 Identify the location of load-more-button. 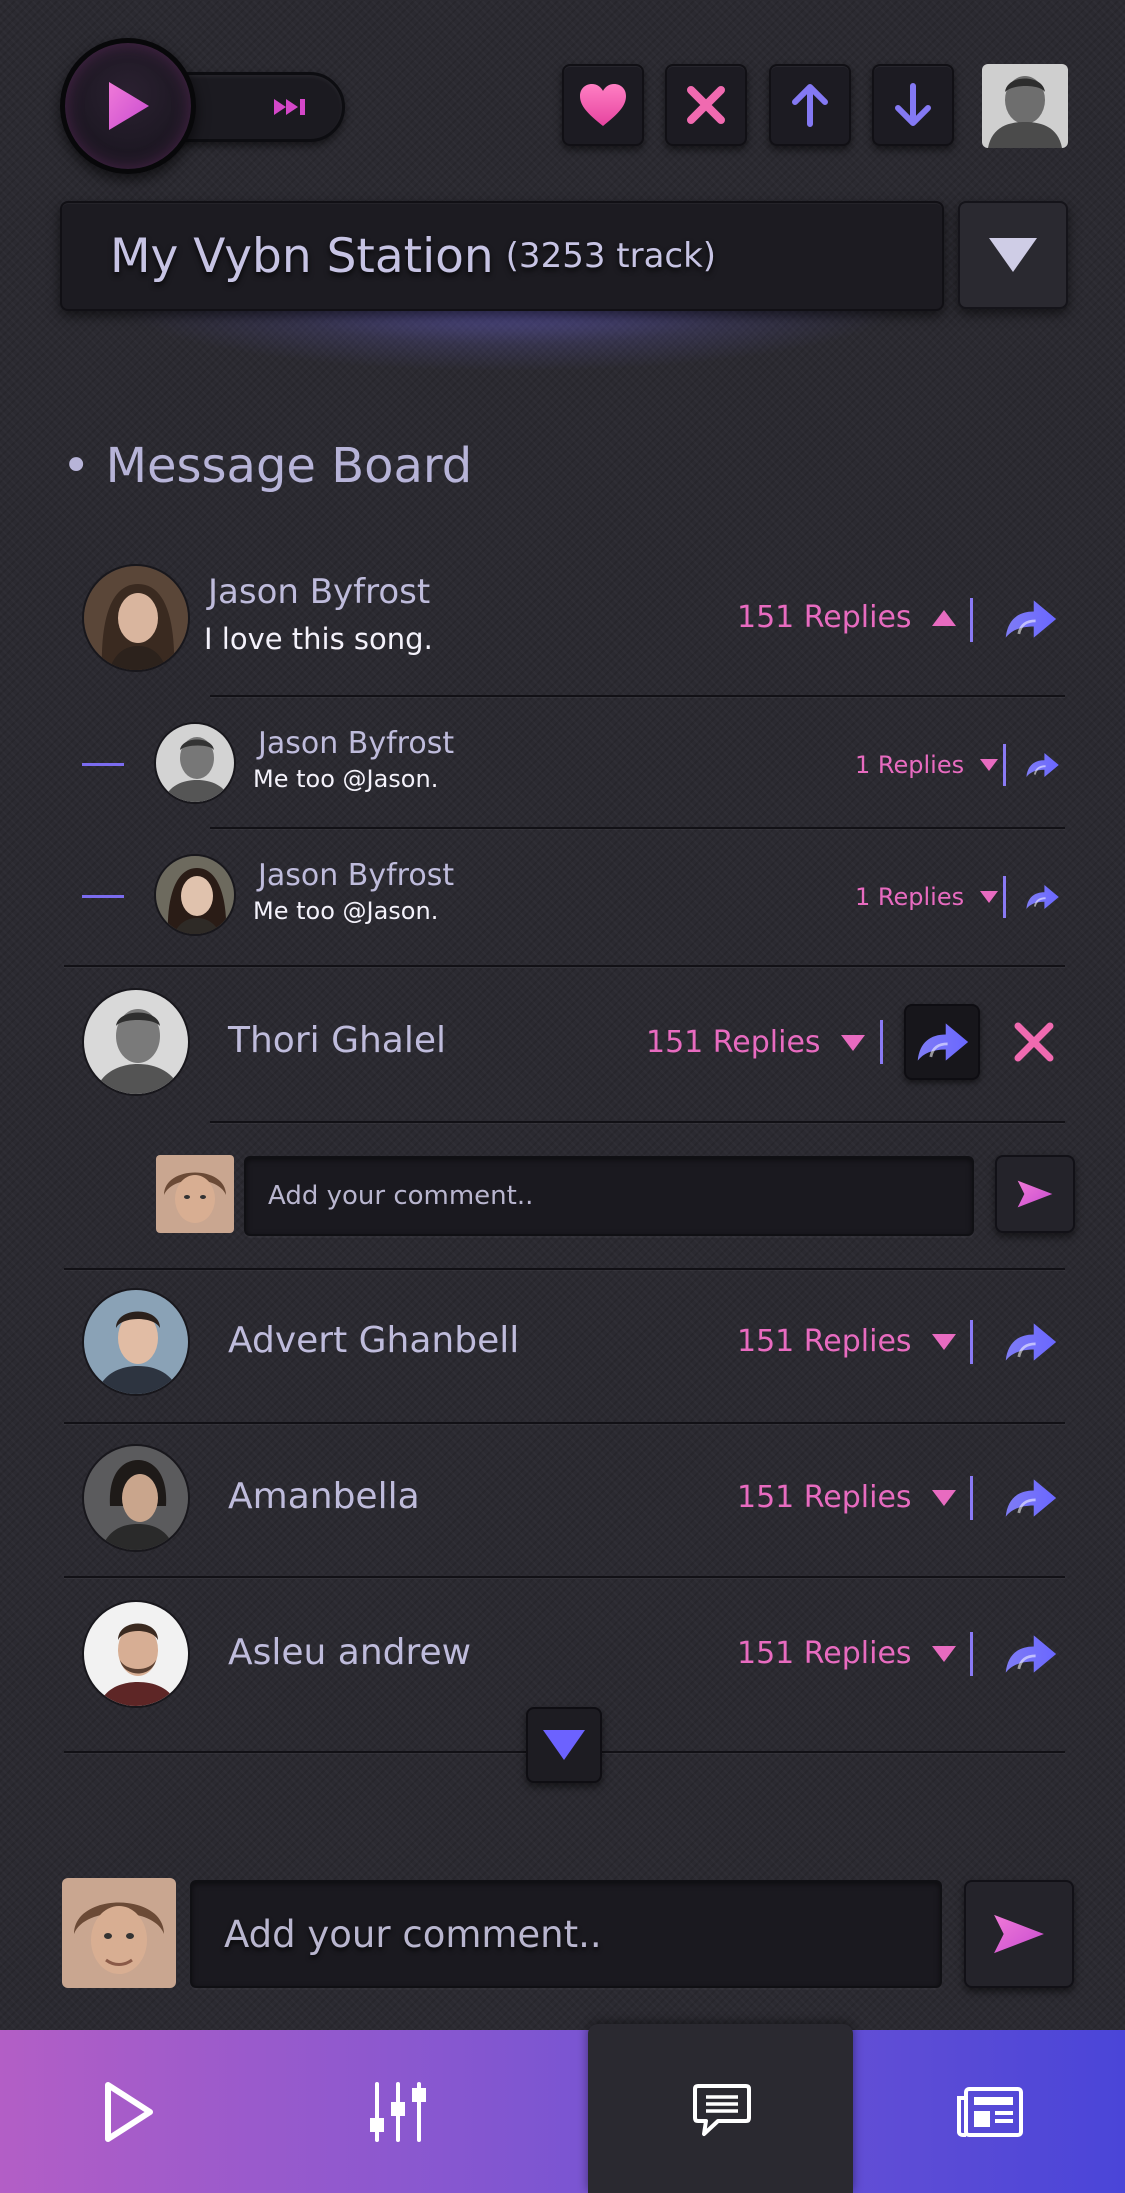
(564, 1745).